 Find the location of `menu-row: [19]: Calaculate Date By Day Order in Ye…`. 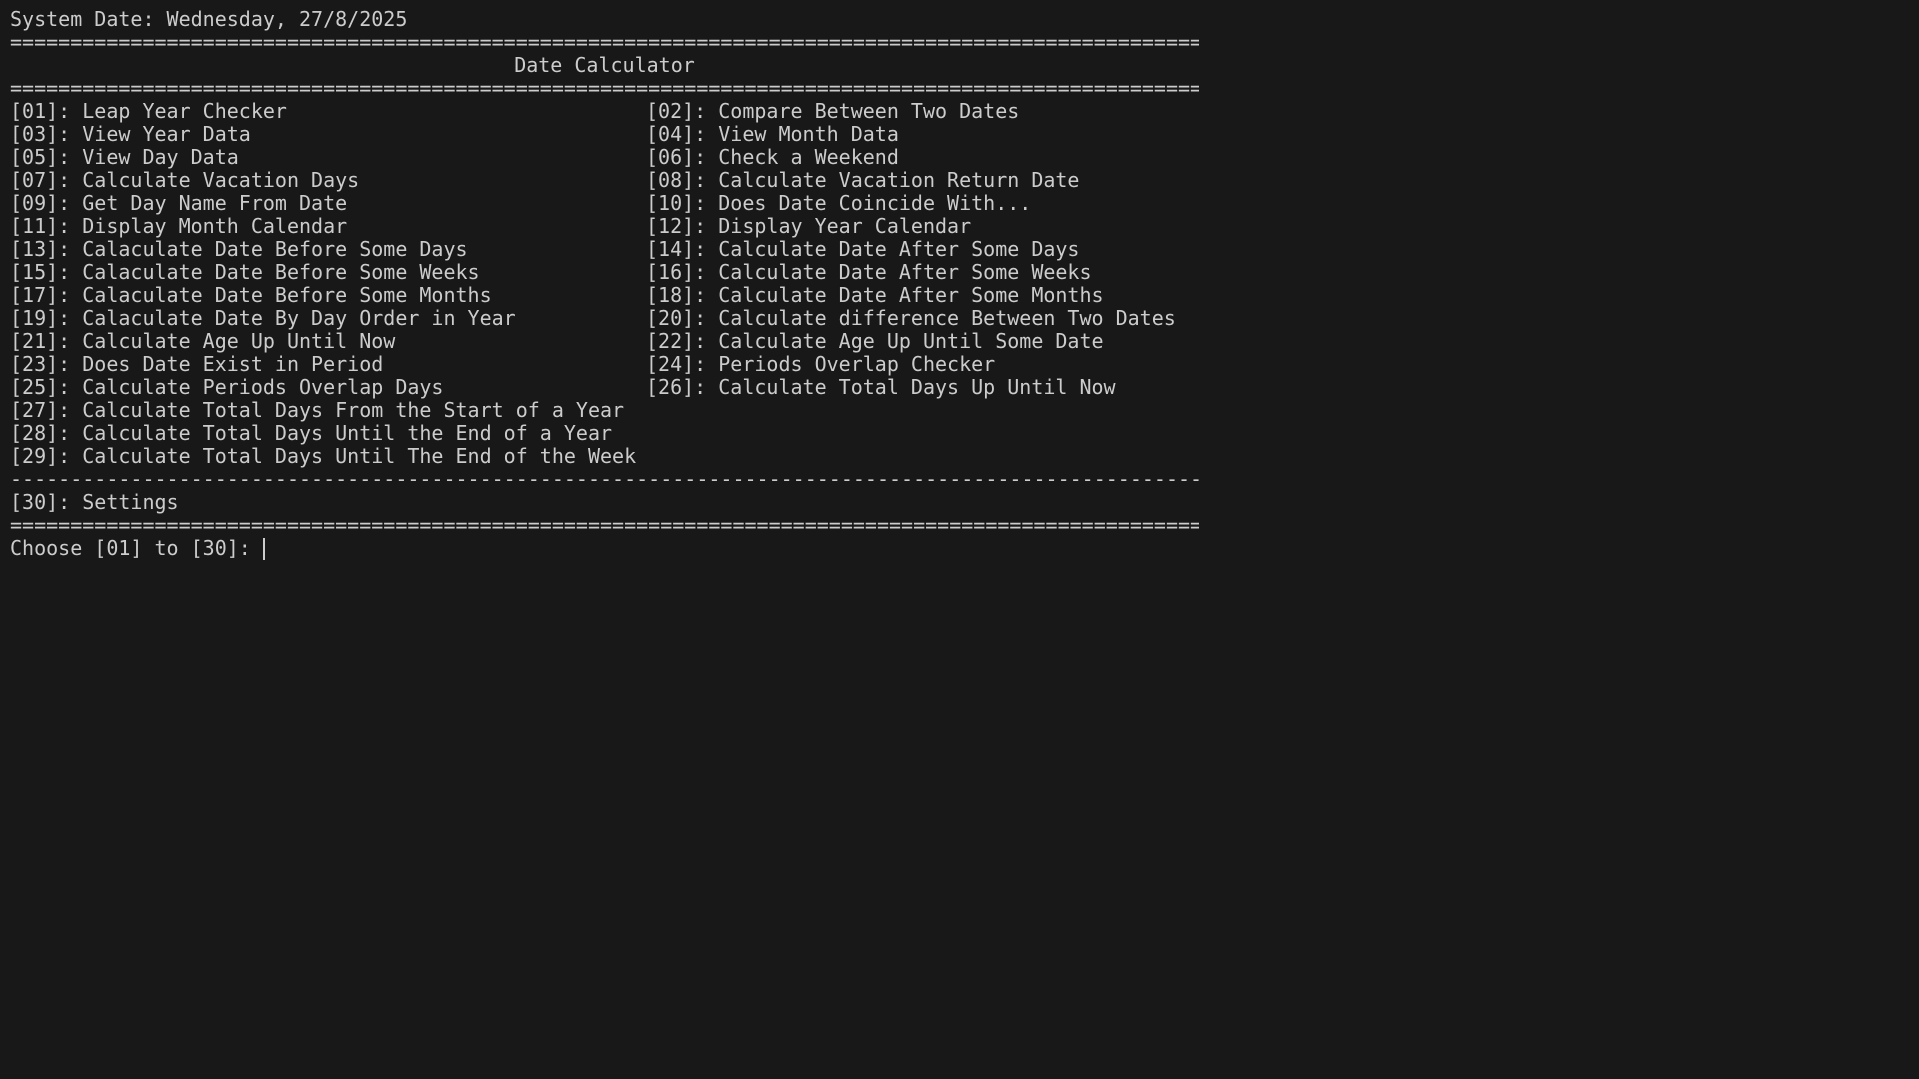

menu-row: [19]: Calaculate Date By Day Order in Ye… is located at coordinates (960, 318).